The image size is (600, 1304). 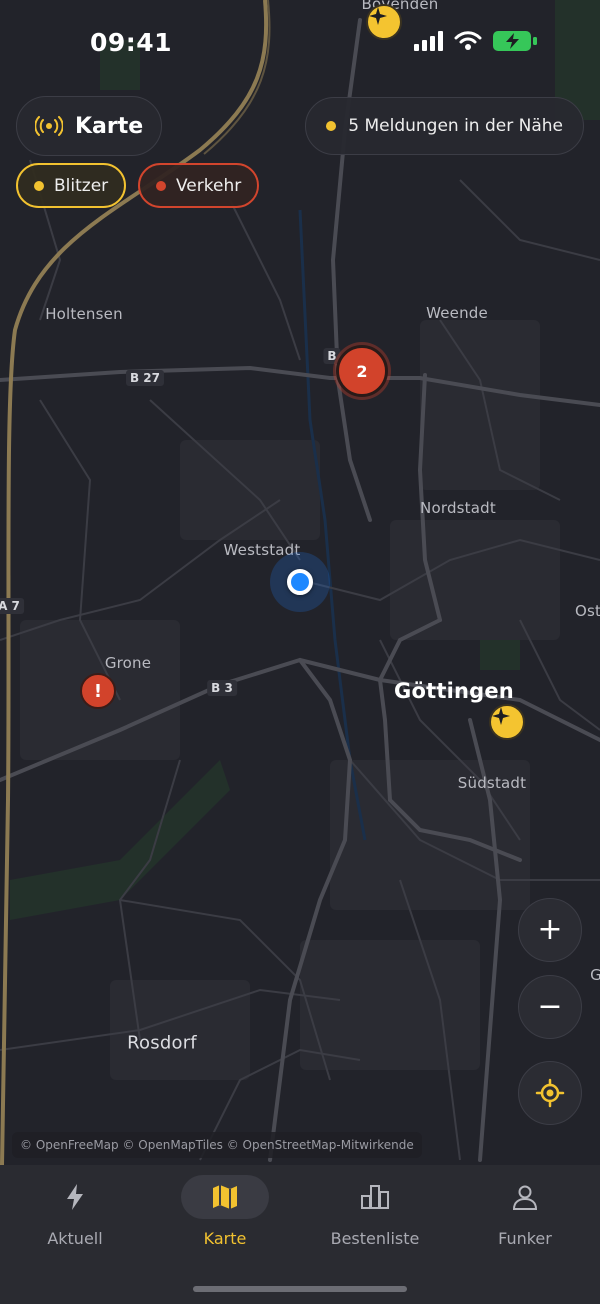 I want to click on place-label-suedstadt: Südstadt, so click(x=492, y=783).